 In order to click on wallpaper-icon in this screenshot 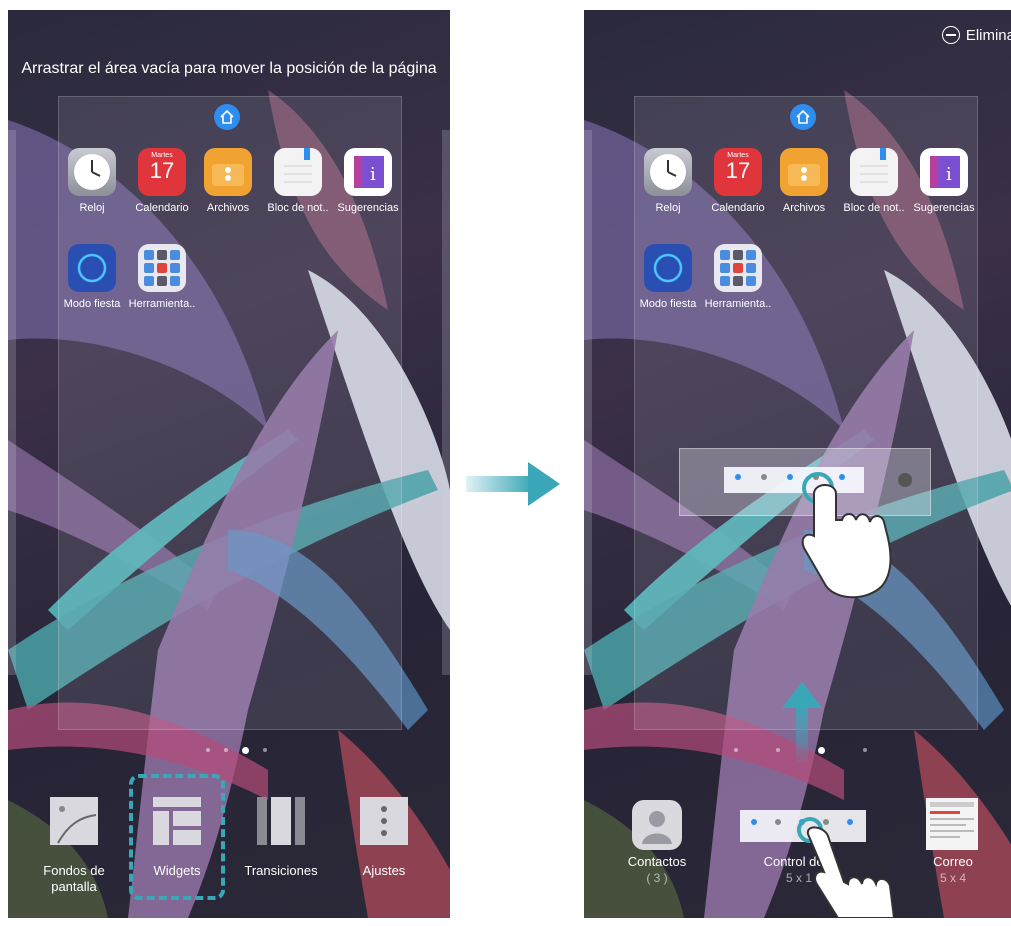, I will do `click(74, 821)`.